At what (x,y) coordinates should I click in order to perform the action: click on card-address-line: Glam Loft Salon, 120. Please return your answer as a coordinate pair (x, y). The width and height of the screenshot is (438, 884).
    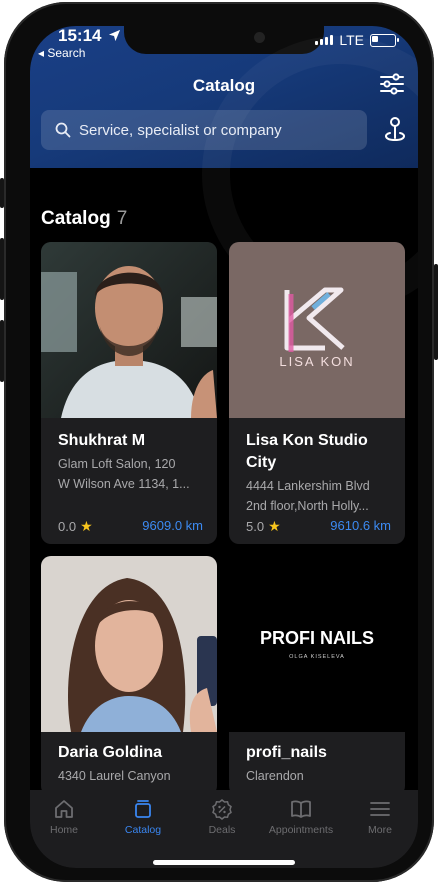
    Looking at the image, I should click on (117, 464).